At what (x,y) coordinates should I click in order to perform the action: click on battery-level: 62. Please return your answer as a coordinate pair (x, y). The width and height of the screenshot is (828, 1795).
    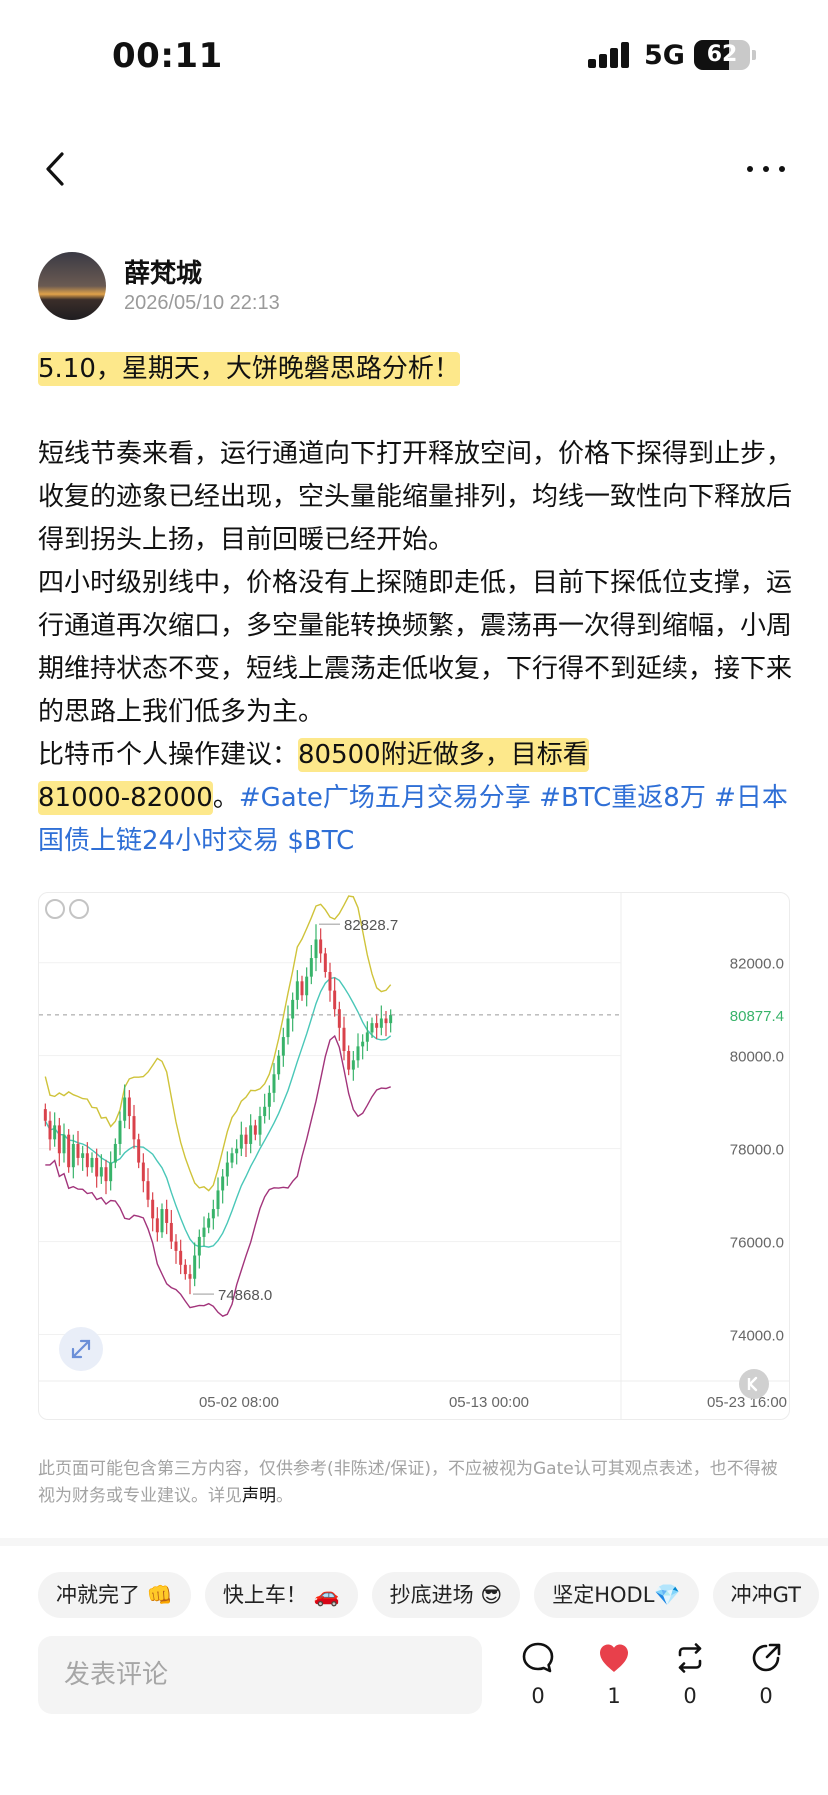
    Looking at the image, I should click on (722, 54).